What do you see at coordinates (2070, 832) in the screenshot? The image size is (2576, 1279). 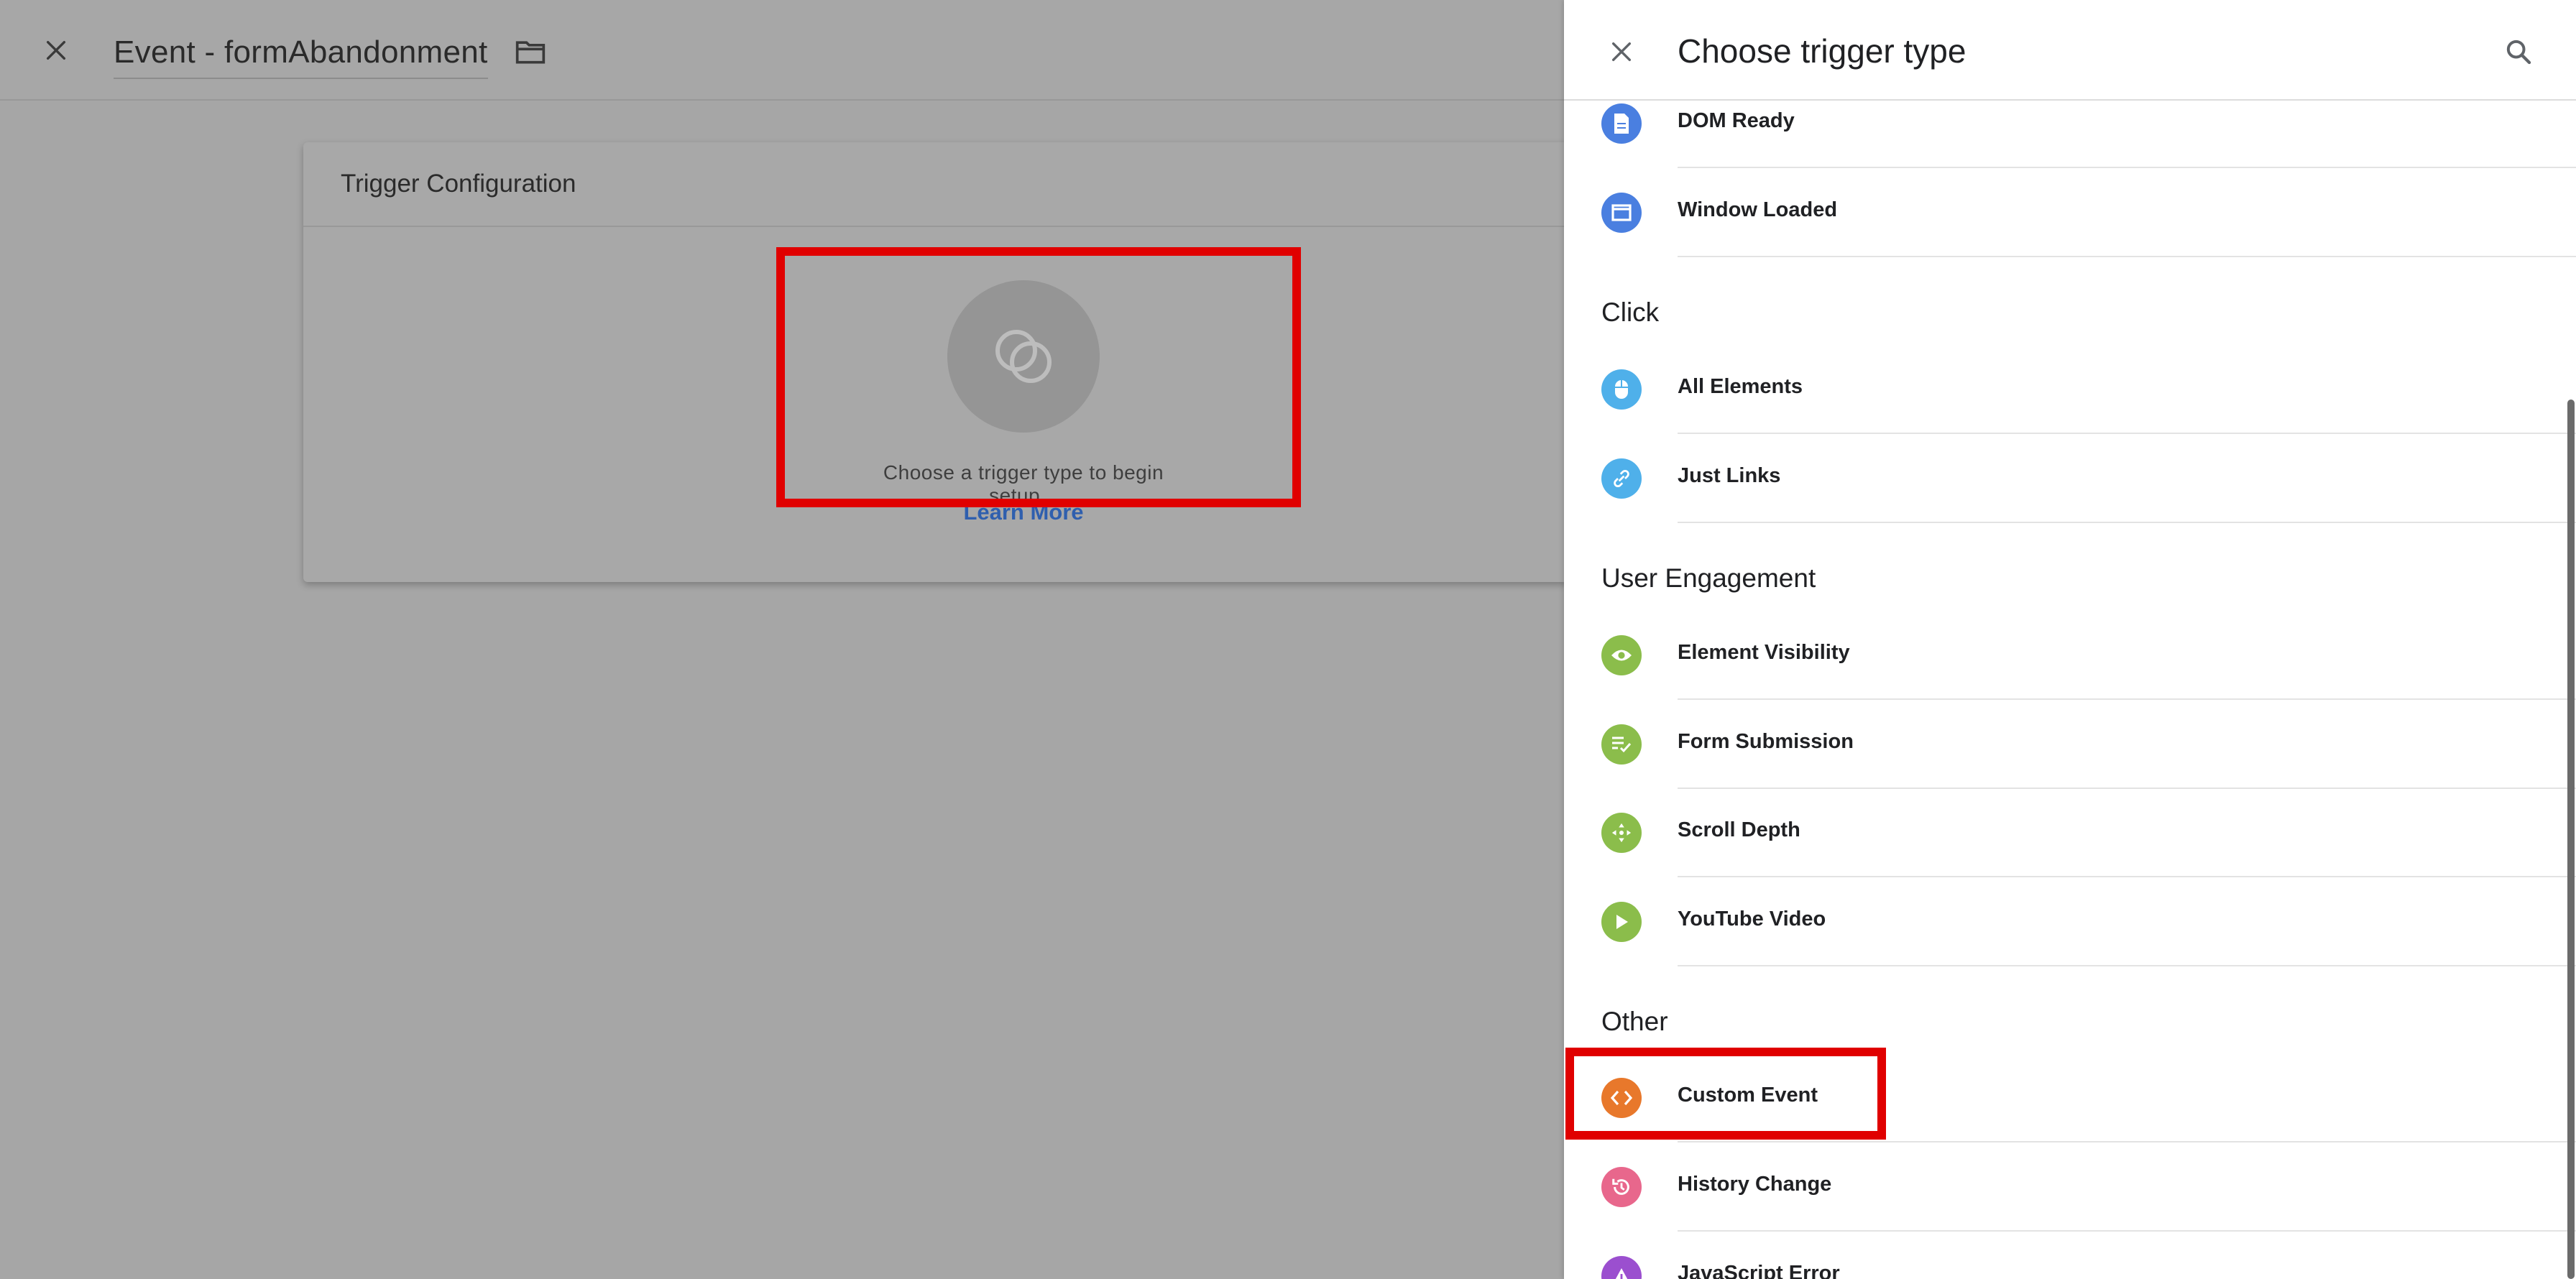 I see `trigger-item-scroll-depth: Scroll Depth` at bounding box center [2070, 832].